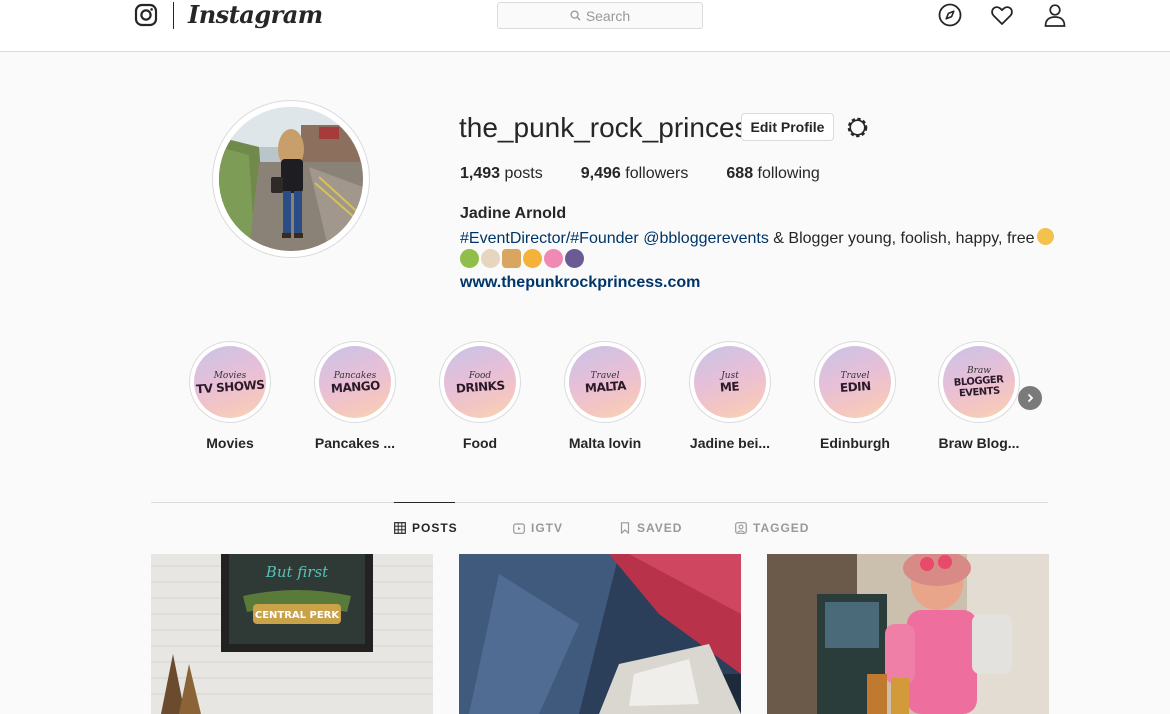  I want to click on grid-icon, so click(400, 528).